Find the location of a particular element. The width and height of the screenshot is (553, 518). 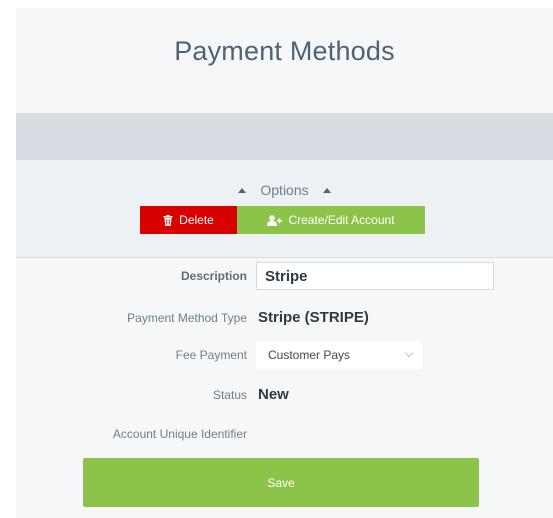

status-row: Status New is located at coordinates (284, 395).